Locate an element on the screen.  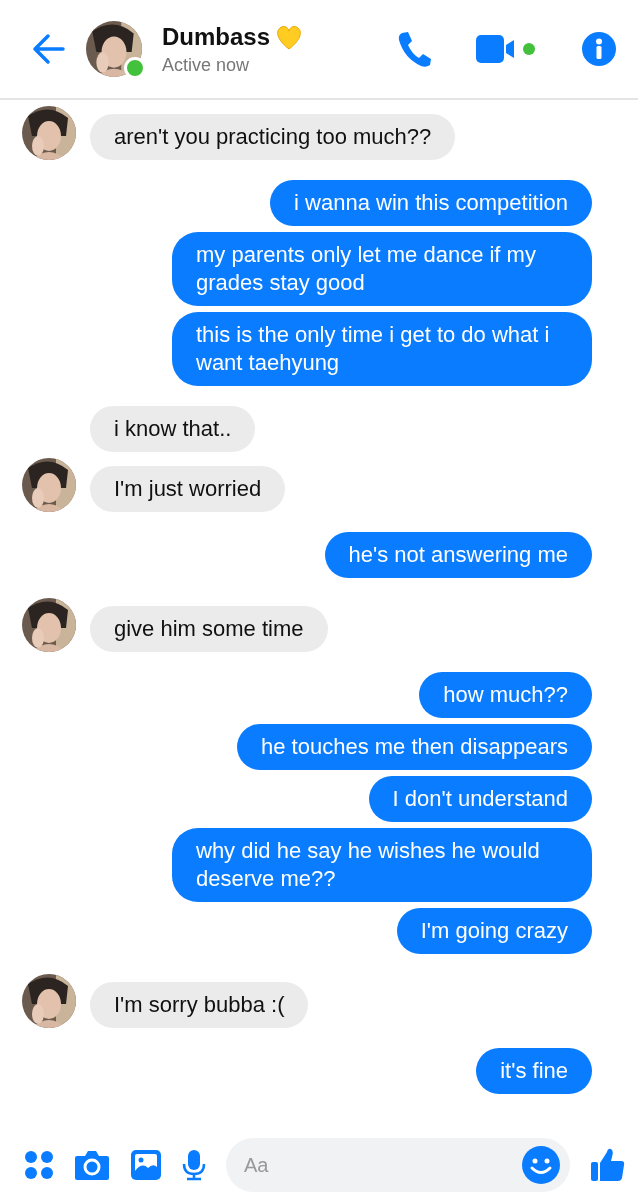
message-bubble: it's fine is located at coordinates (534, 1071).